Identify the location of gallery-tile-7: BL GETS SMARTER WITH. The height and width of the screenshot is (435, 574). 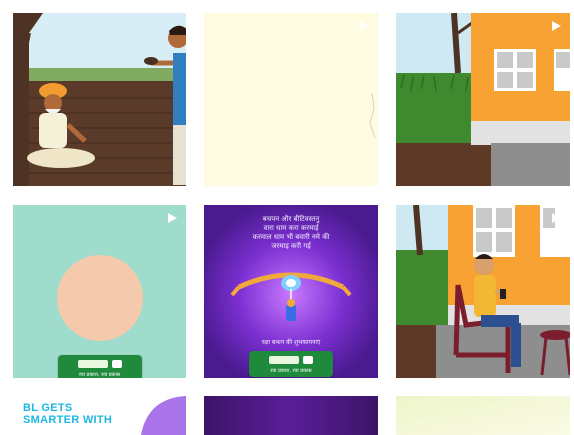
(99, 415).